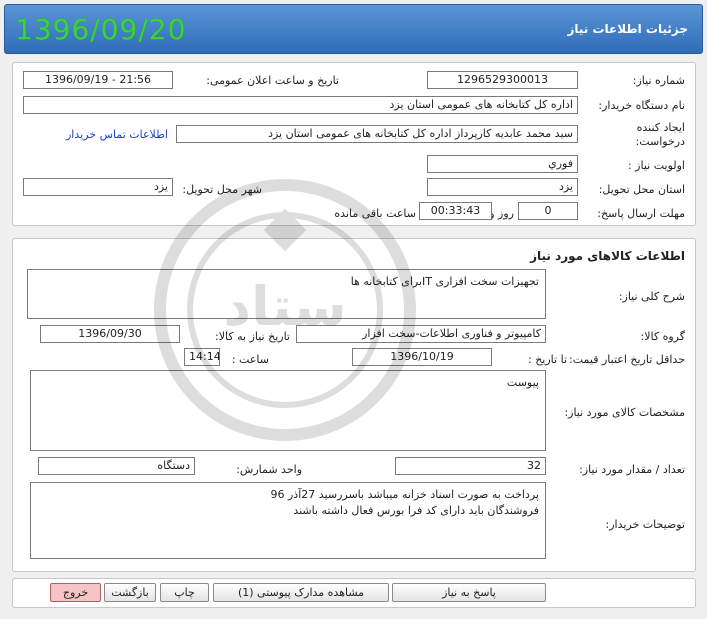 The width and height of the screenshot is (707, 619). What do you see at coordinates (272, 80) in the screenshot?
I see `announce-datetime-label: تاریخ و ساعت اعلان عمومی:` at bounding box center [272, 80].